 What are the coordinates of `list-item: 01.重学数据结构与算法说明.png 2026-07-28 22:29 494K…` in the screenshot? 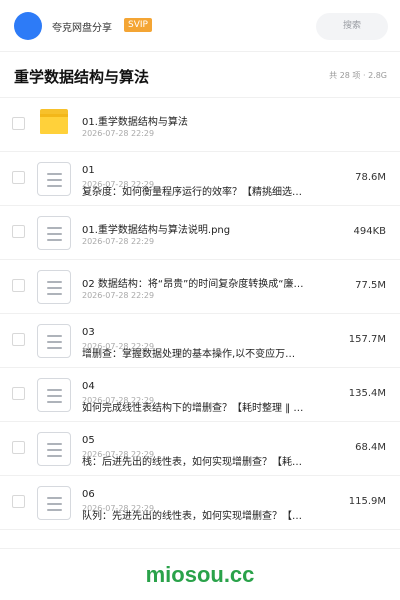 It's located at (200, 233).